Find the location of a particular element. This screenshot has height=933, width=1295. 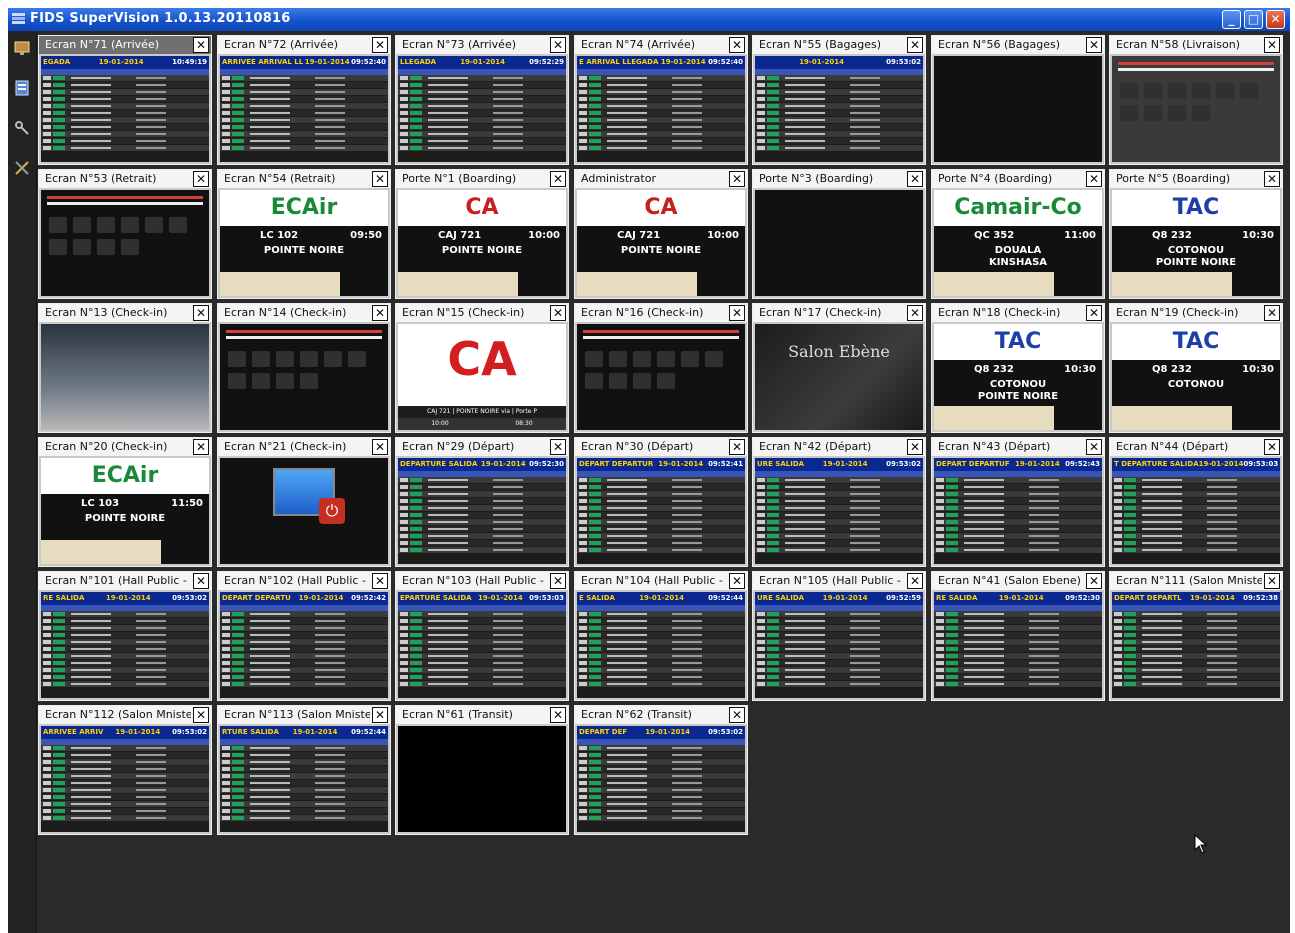

tile-title-bar: Ecran N°58 (Livraison) ✕ is located at coordinates (1196, 45).